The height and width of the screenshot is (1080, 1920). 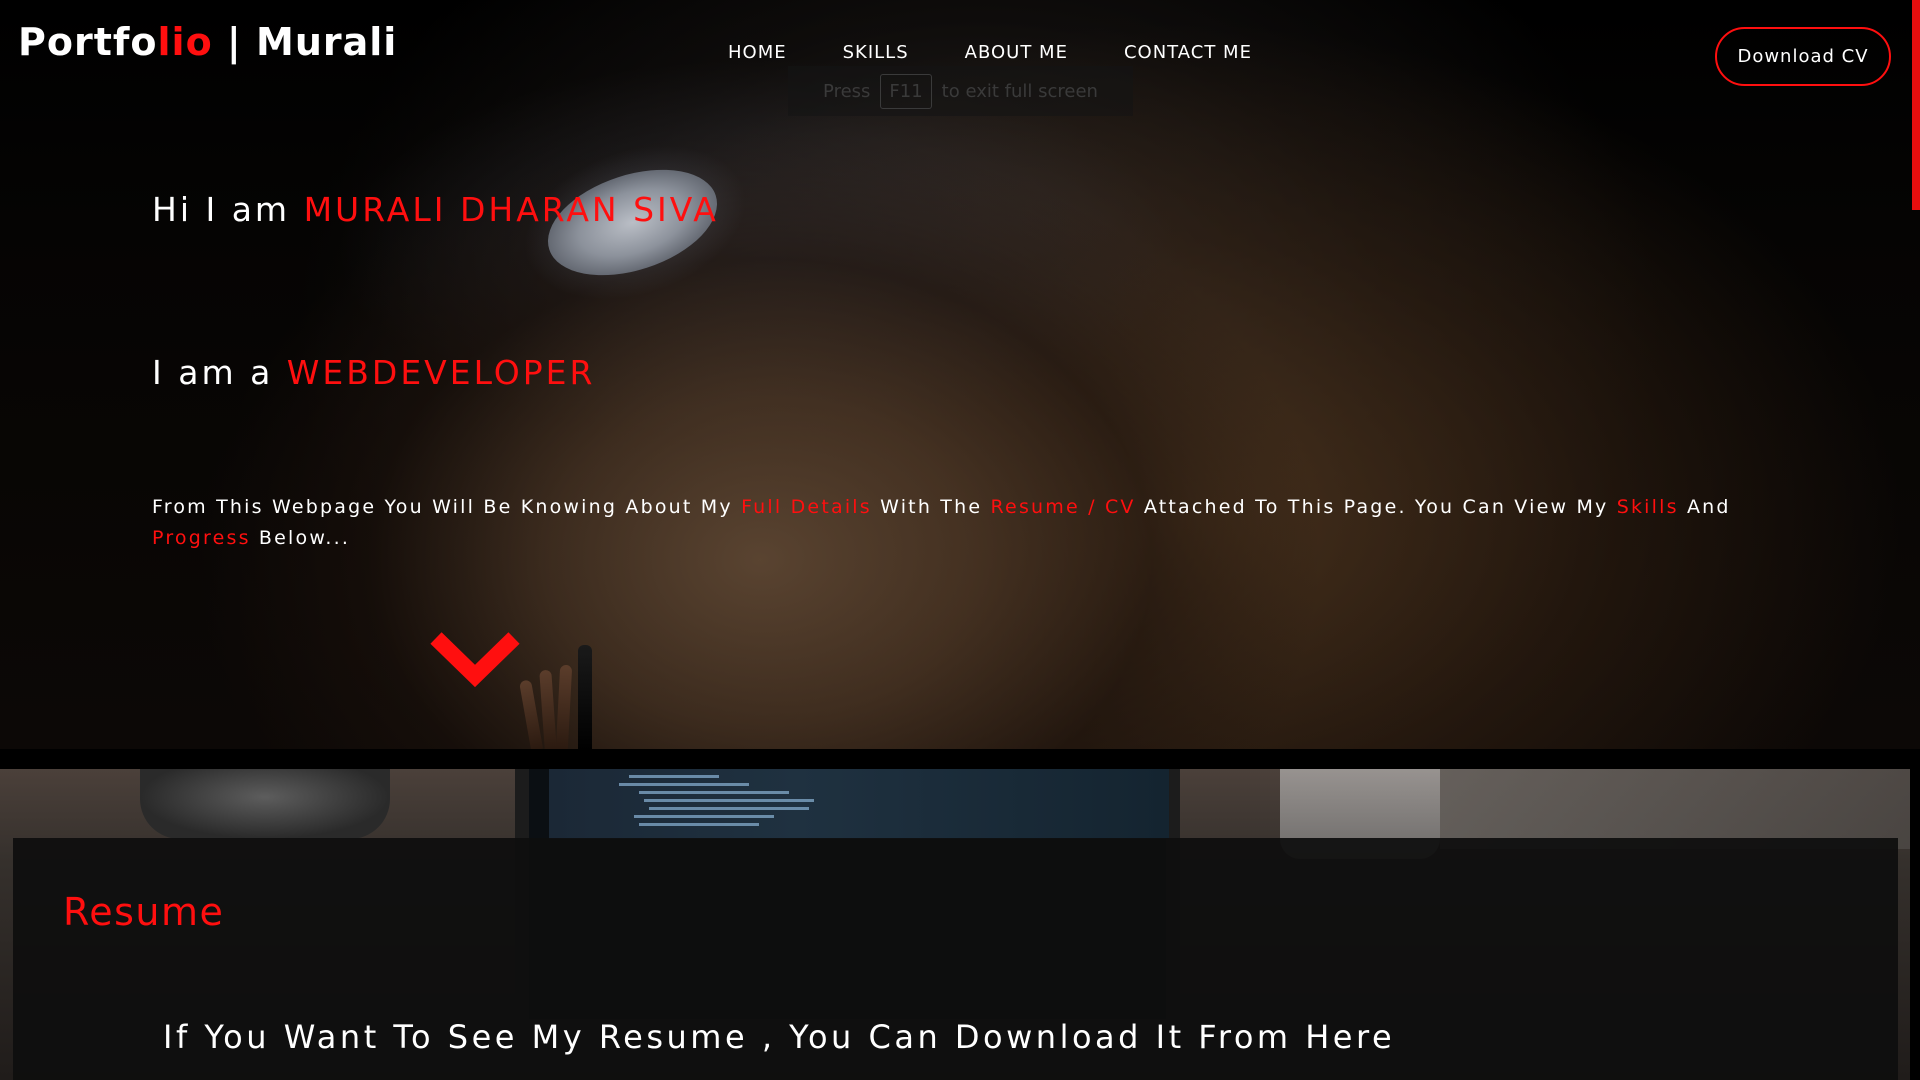 I want to click on nav-links: HOME SKILLS ABOUT ME CONTACT ME, so click(x=990, y=52).